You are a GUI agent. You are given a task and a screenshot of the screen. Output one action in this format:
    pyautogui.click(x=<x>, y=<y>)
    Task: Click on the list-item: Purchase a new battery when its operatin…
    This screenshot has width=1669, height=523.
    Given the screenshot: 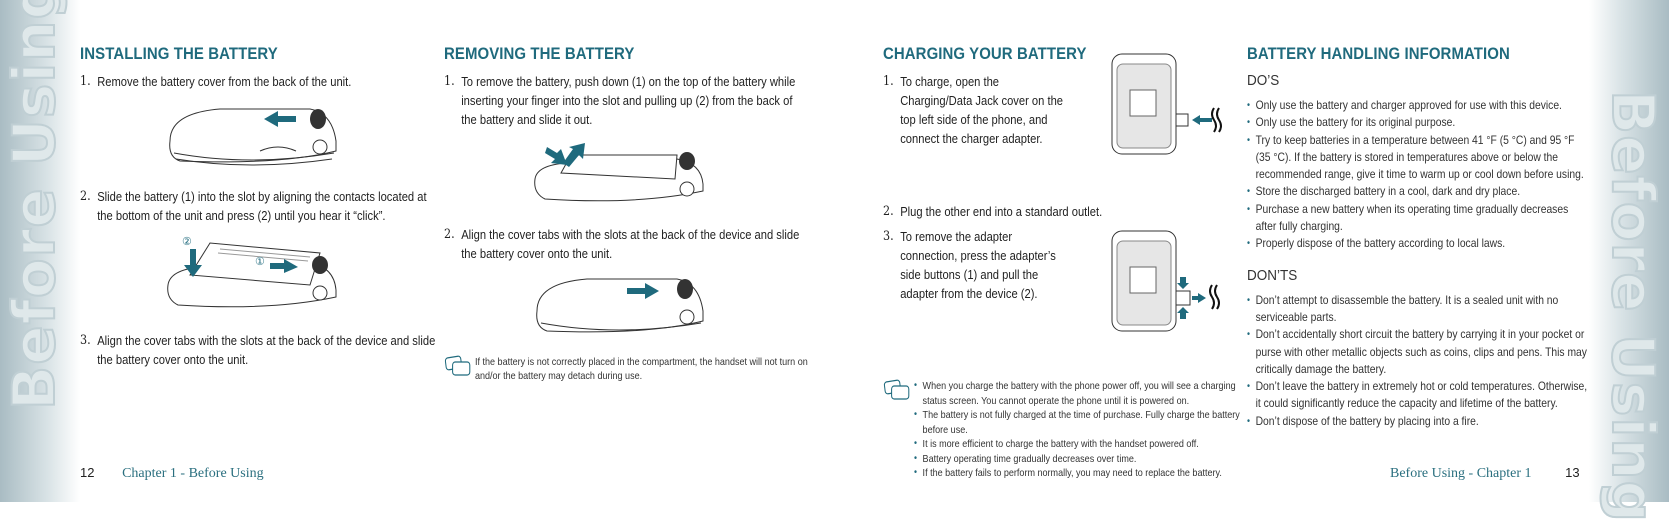 What is the action you would take?
    pyautogui.click(x=1418, y=218)
    